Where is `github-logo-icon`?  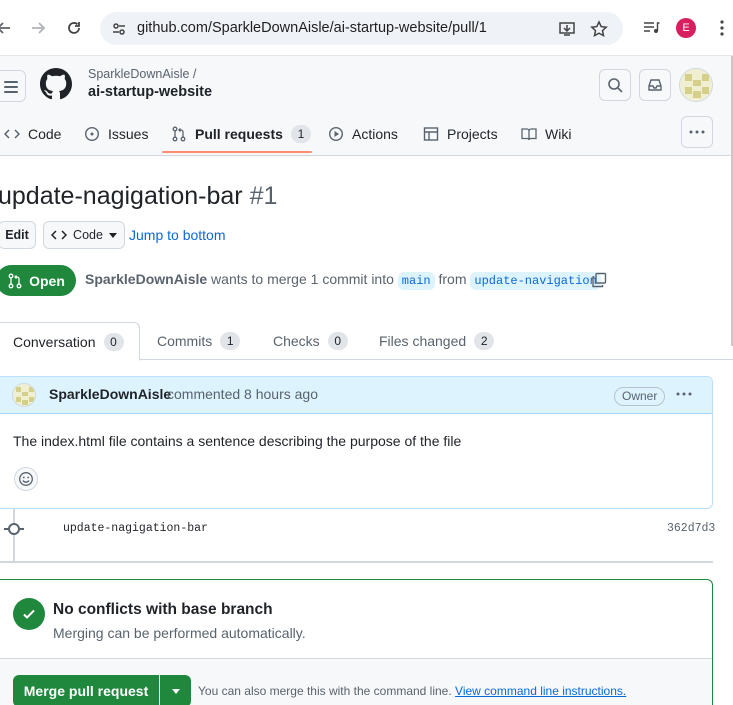 github-logo-icon is located at coordinates (56, 84).